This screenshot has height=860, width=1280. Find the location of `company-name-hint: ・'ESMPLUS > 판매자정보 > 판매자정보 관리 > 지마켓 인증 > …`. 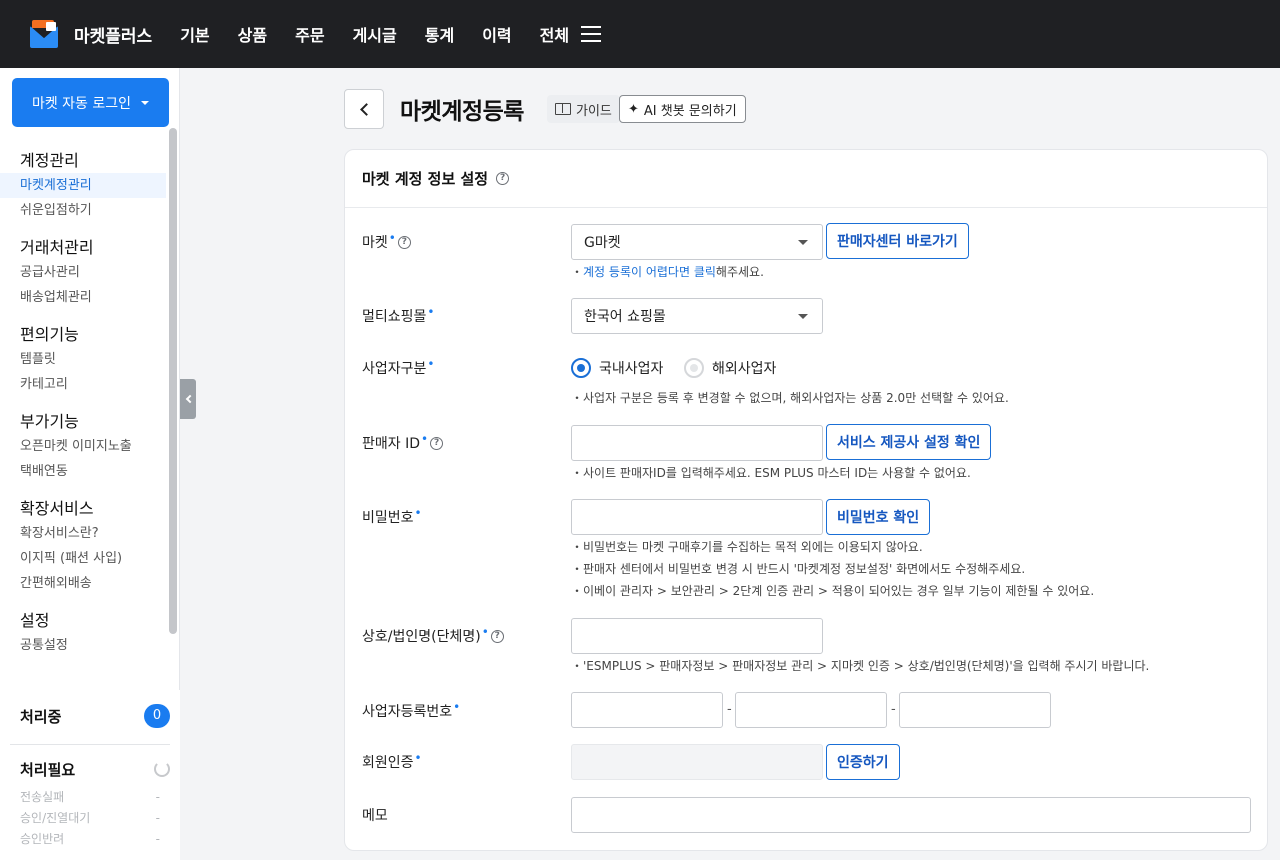

company-name-hint: ・'ESMPLUS > 판매자정보 > 판매자정보 관리 > 지마켓 인증 > … is located at coordinates (860, 666).